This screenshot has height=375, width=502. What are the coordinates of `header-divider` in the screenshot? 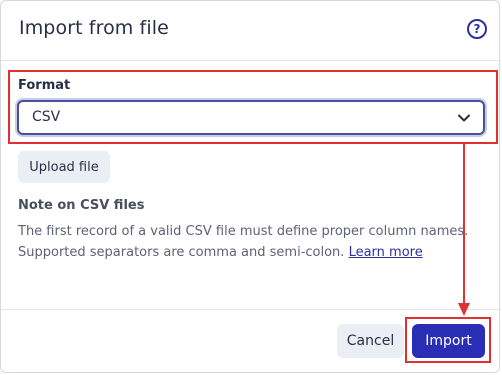 It's located at (251, 60).